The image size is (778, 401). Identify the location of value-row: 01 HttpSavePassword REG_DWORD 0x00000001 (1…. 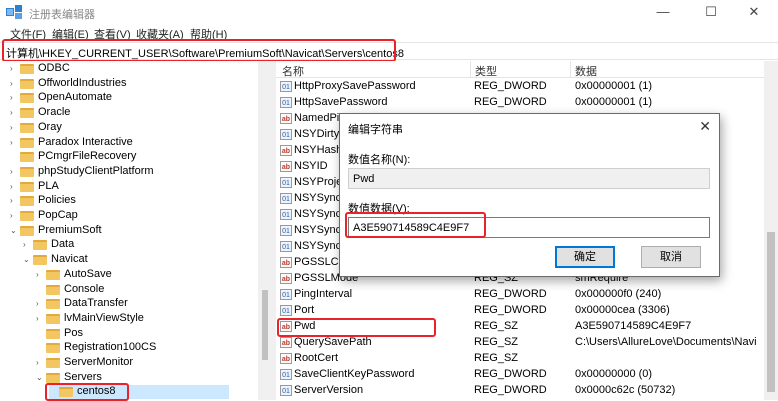
(521, 103).